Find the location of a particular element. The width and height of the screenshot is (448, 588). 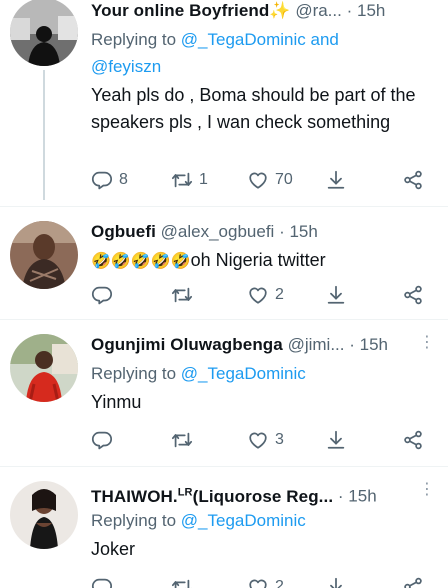

username: @alex_ogbuefi is located at coordinates (218, 231).